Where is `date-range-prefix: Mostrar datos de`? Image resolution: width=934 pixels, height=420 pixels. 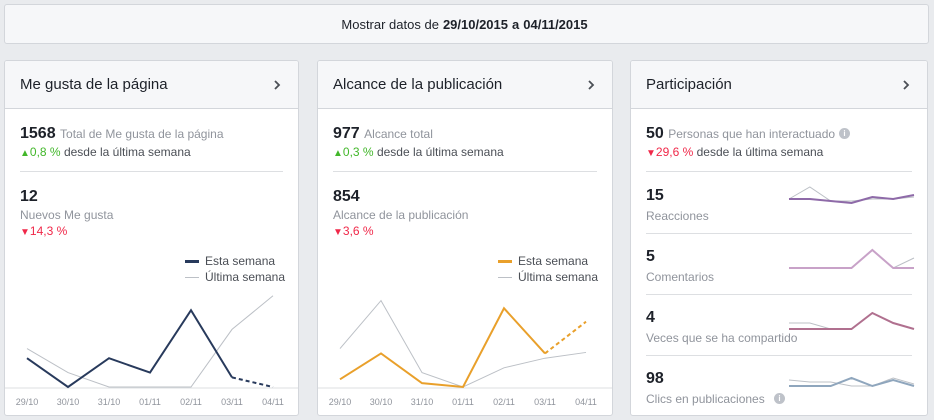 date-range-prefix: Mostrar datos de is located at coordinates (390, 24).